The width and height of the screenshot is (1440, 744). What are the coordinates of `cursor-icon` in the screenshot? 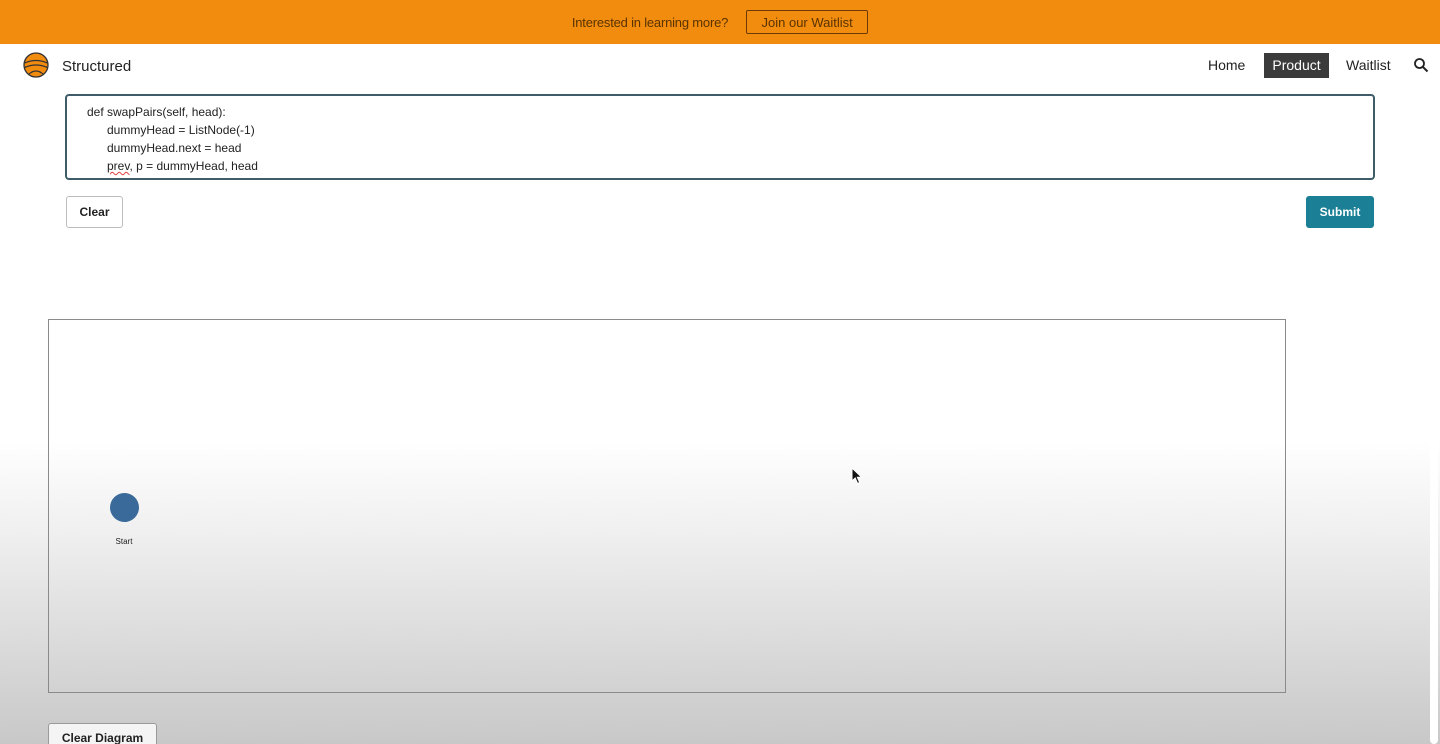 It's located at (857, 476).